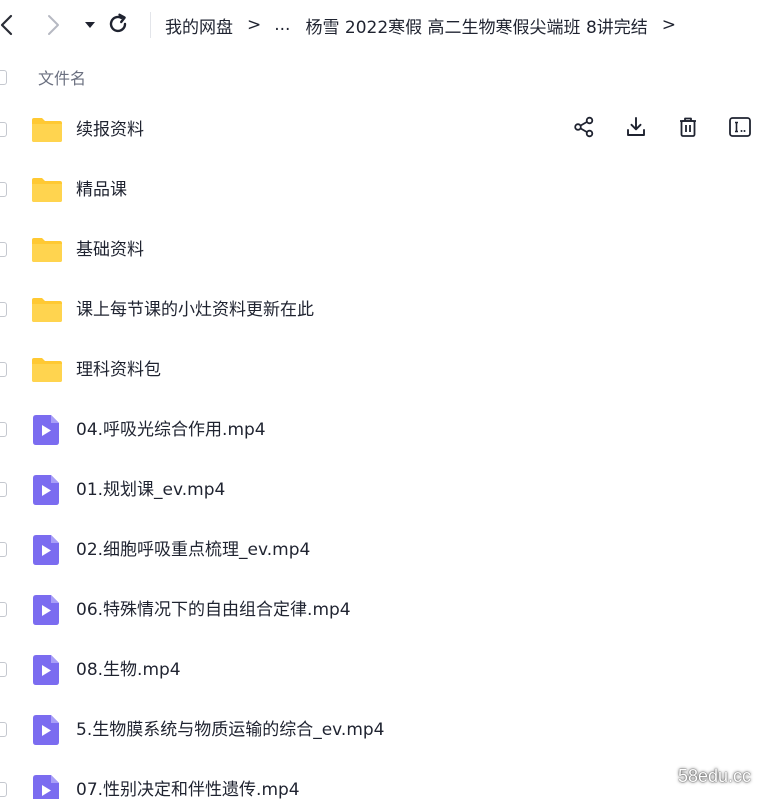  What do you see at coordinates (188, 779) in the screenshot?
I see `file-name: 07.性别决定和伴性遗传.mp4` at bounding box center [188, 779].